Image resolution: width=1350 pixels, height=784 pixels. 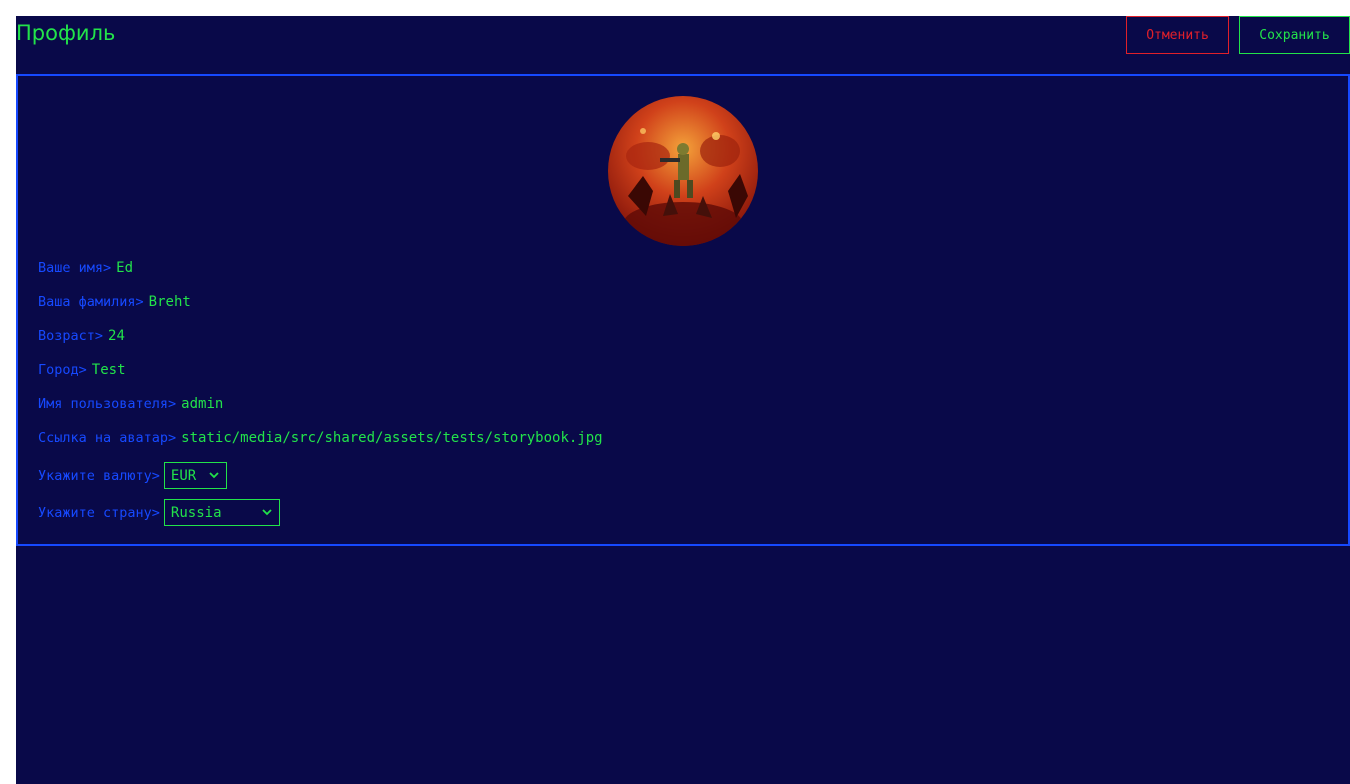 I want to click on first-name-value: Ed, so click(x=124, y=268).